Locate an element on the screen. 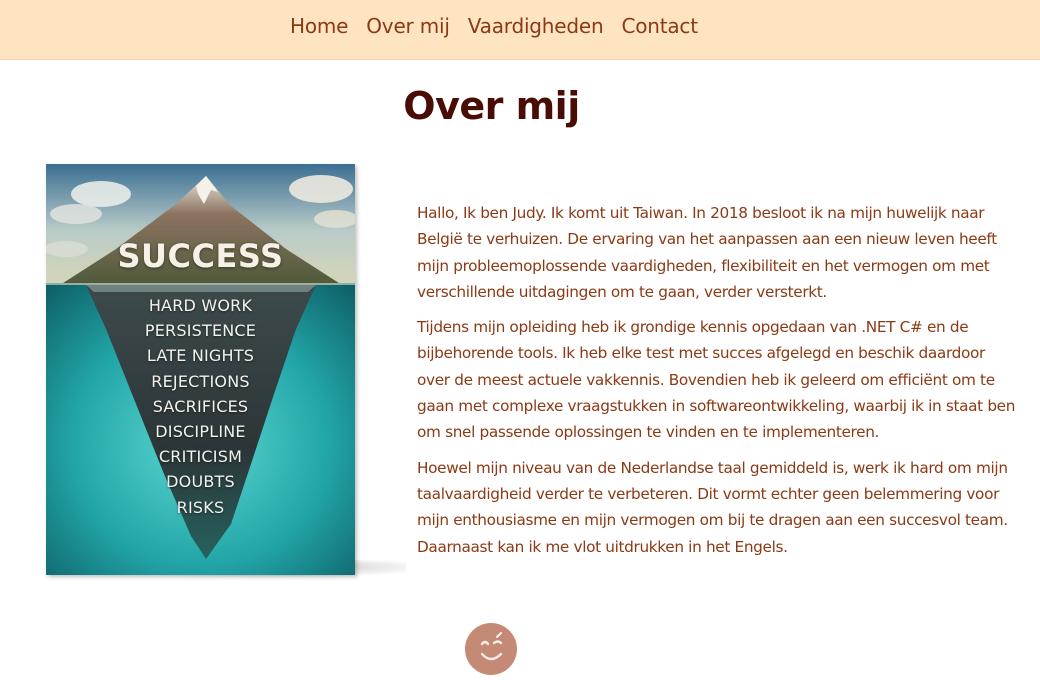 This screenshot has height=680, width=1040. navbar: Home Over mij Vaardigheden Contact is located at coordinates (520, 30).